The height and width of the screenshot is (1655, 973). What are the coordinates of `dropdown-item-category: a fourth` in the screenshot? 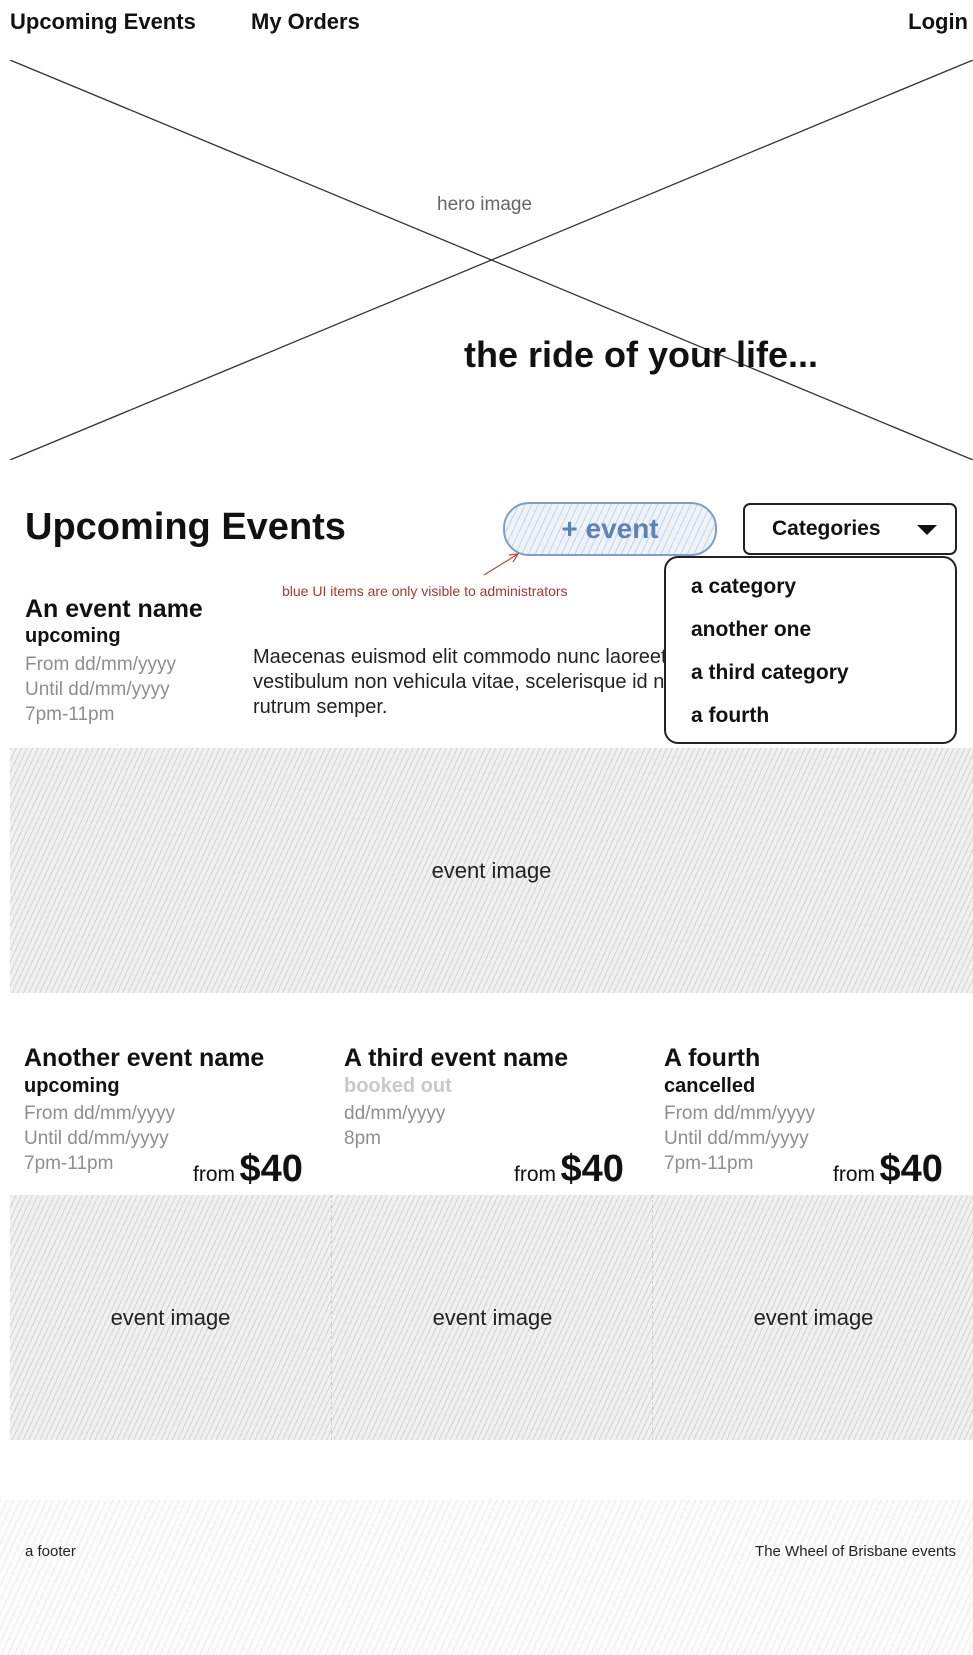 It's located at (730, 716).